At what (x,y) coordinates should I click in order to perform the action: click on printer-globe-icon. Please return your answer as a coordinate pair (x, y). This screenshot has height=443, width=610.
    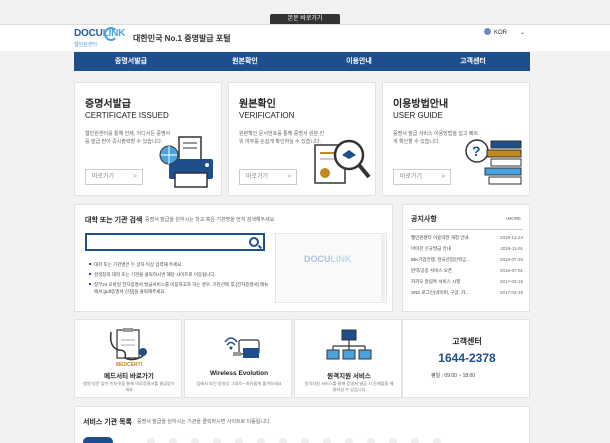
    Looking at the image, I should click on (186, 162).